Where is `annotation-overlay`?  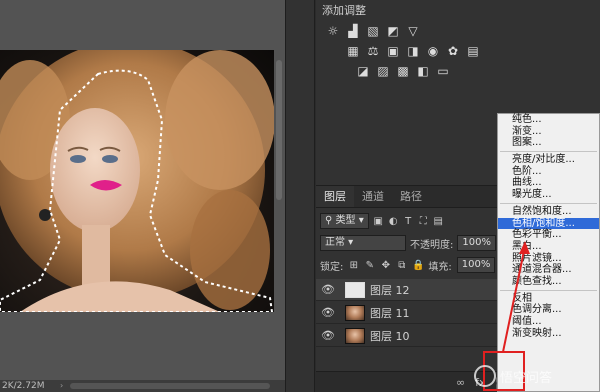 annotation-overlay is located at coordinates (506, 316).